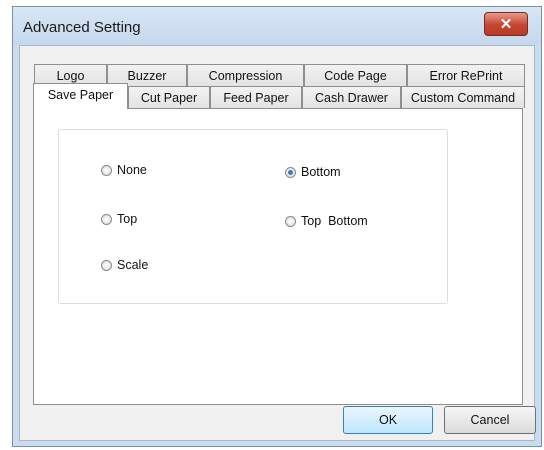  I want to click on tab-save-paper: Save Paper, so click(80, 96).